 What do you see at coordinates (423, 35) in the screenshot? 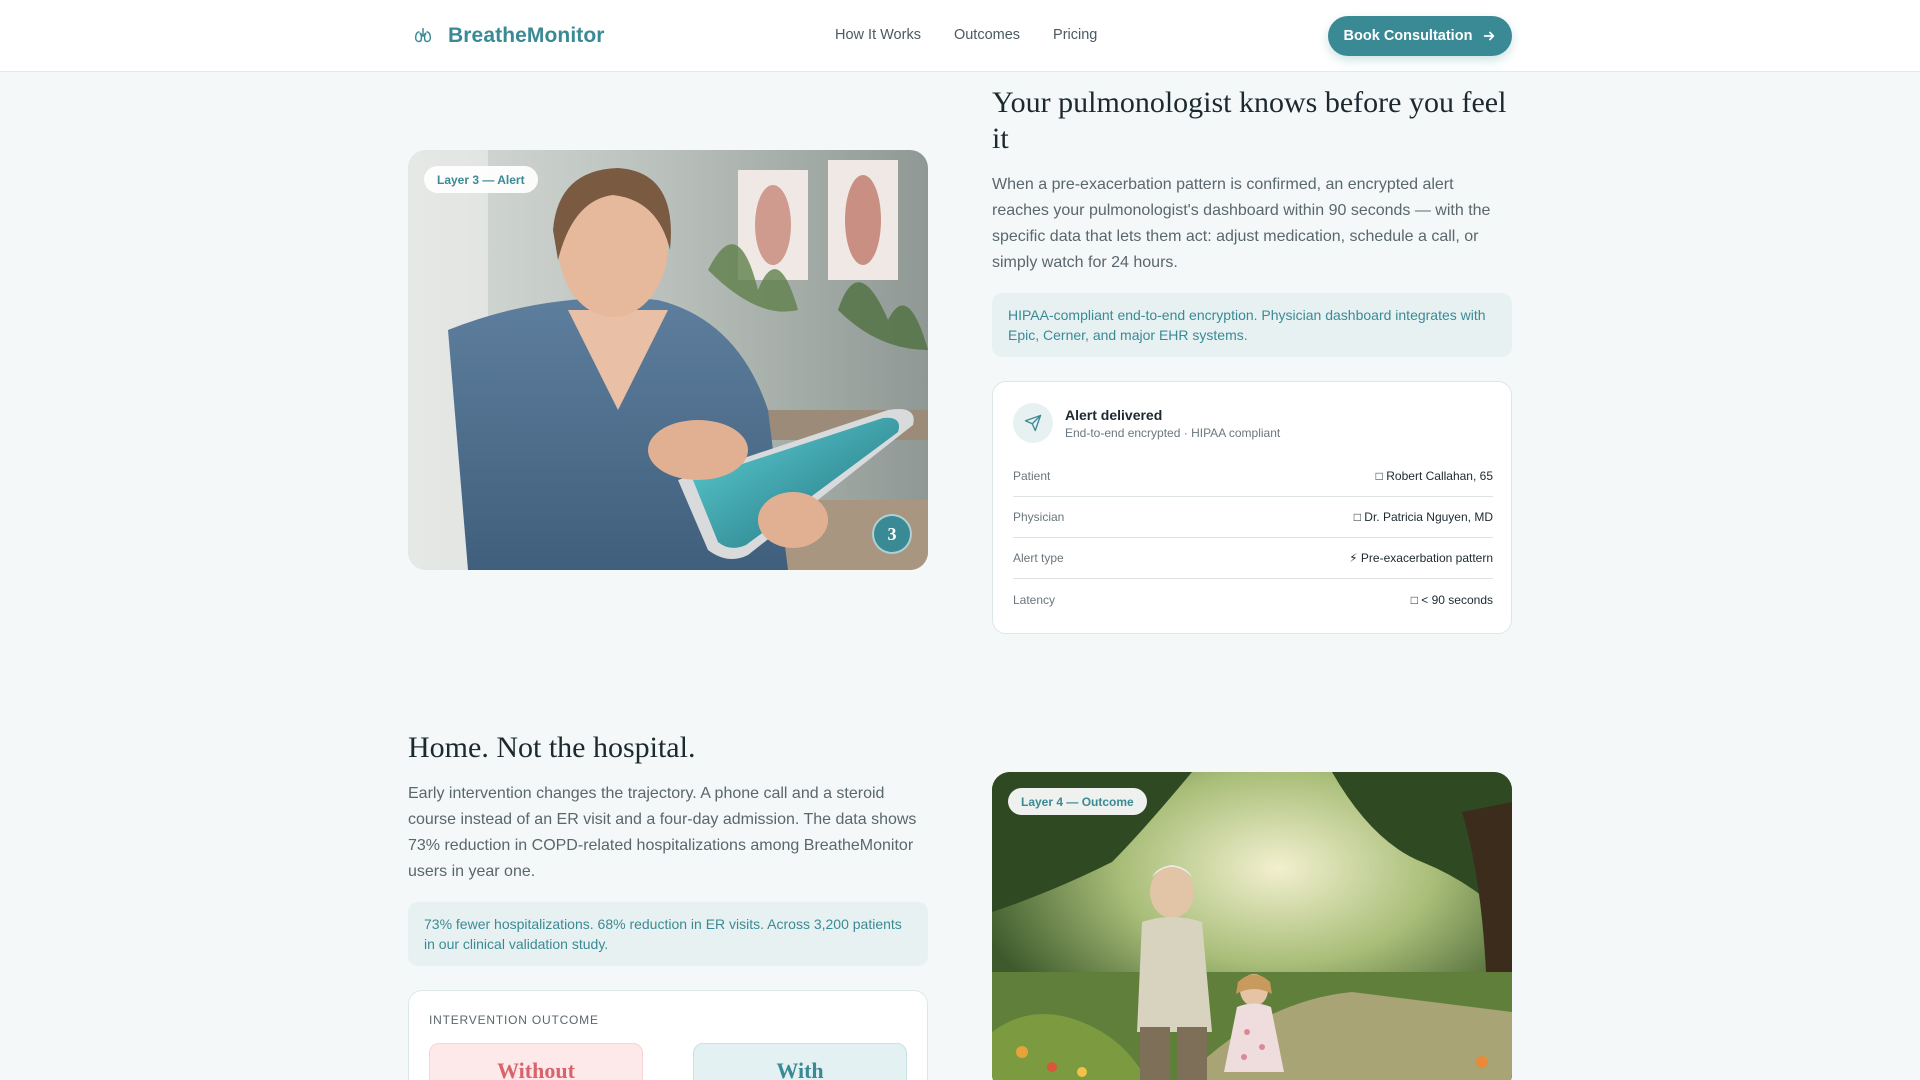
I see `lungs-icon` at bounding box center [423, 35].